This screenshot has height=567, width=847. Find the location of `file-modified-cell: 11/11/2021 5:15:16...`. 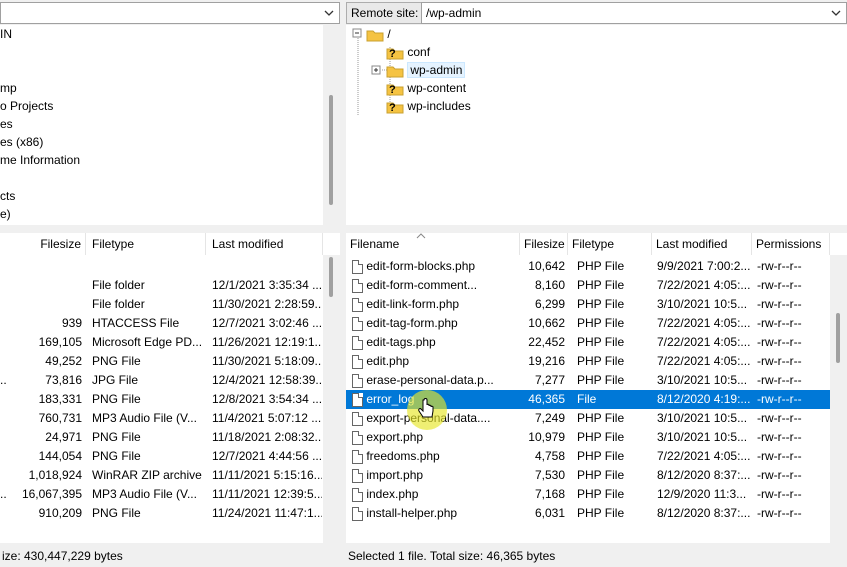

file-modified-cell: 11/11/2021 5:15:16... is located at coordinates (267, 475).